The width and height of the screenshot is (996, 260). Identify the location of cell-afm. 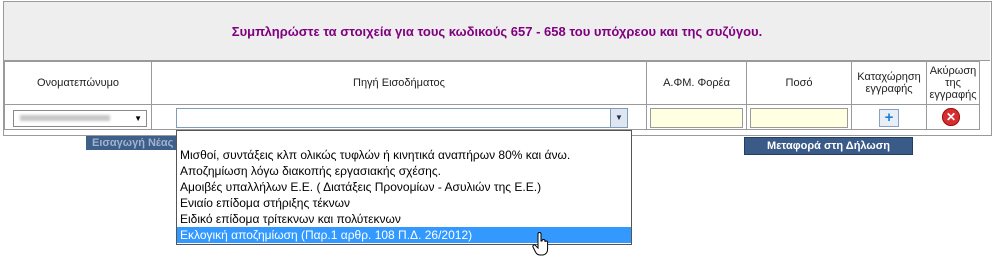
(696, 117).